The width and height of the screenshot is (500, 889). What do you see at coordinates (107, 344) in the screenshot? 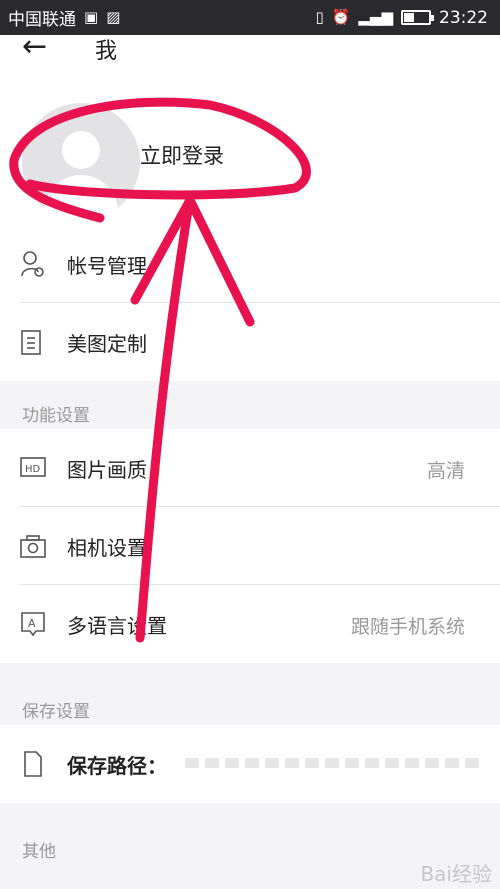
I see `meitu-custom-label: 美图定制` at bounding box center [107, 344].